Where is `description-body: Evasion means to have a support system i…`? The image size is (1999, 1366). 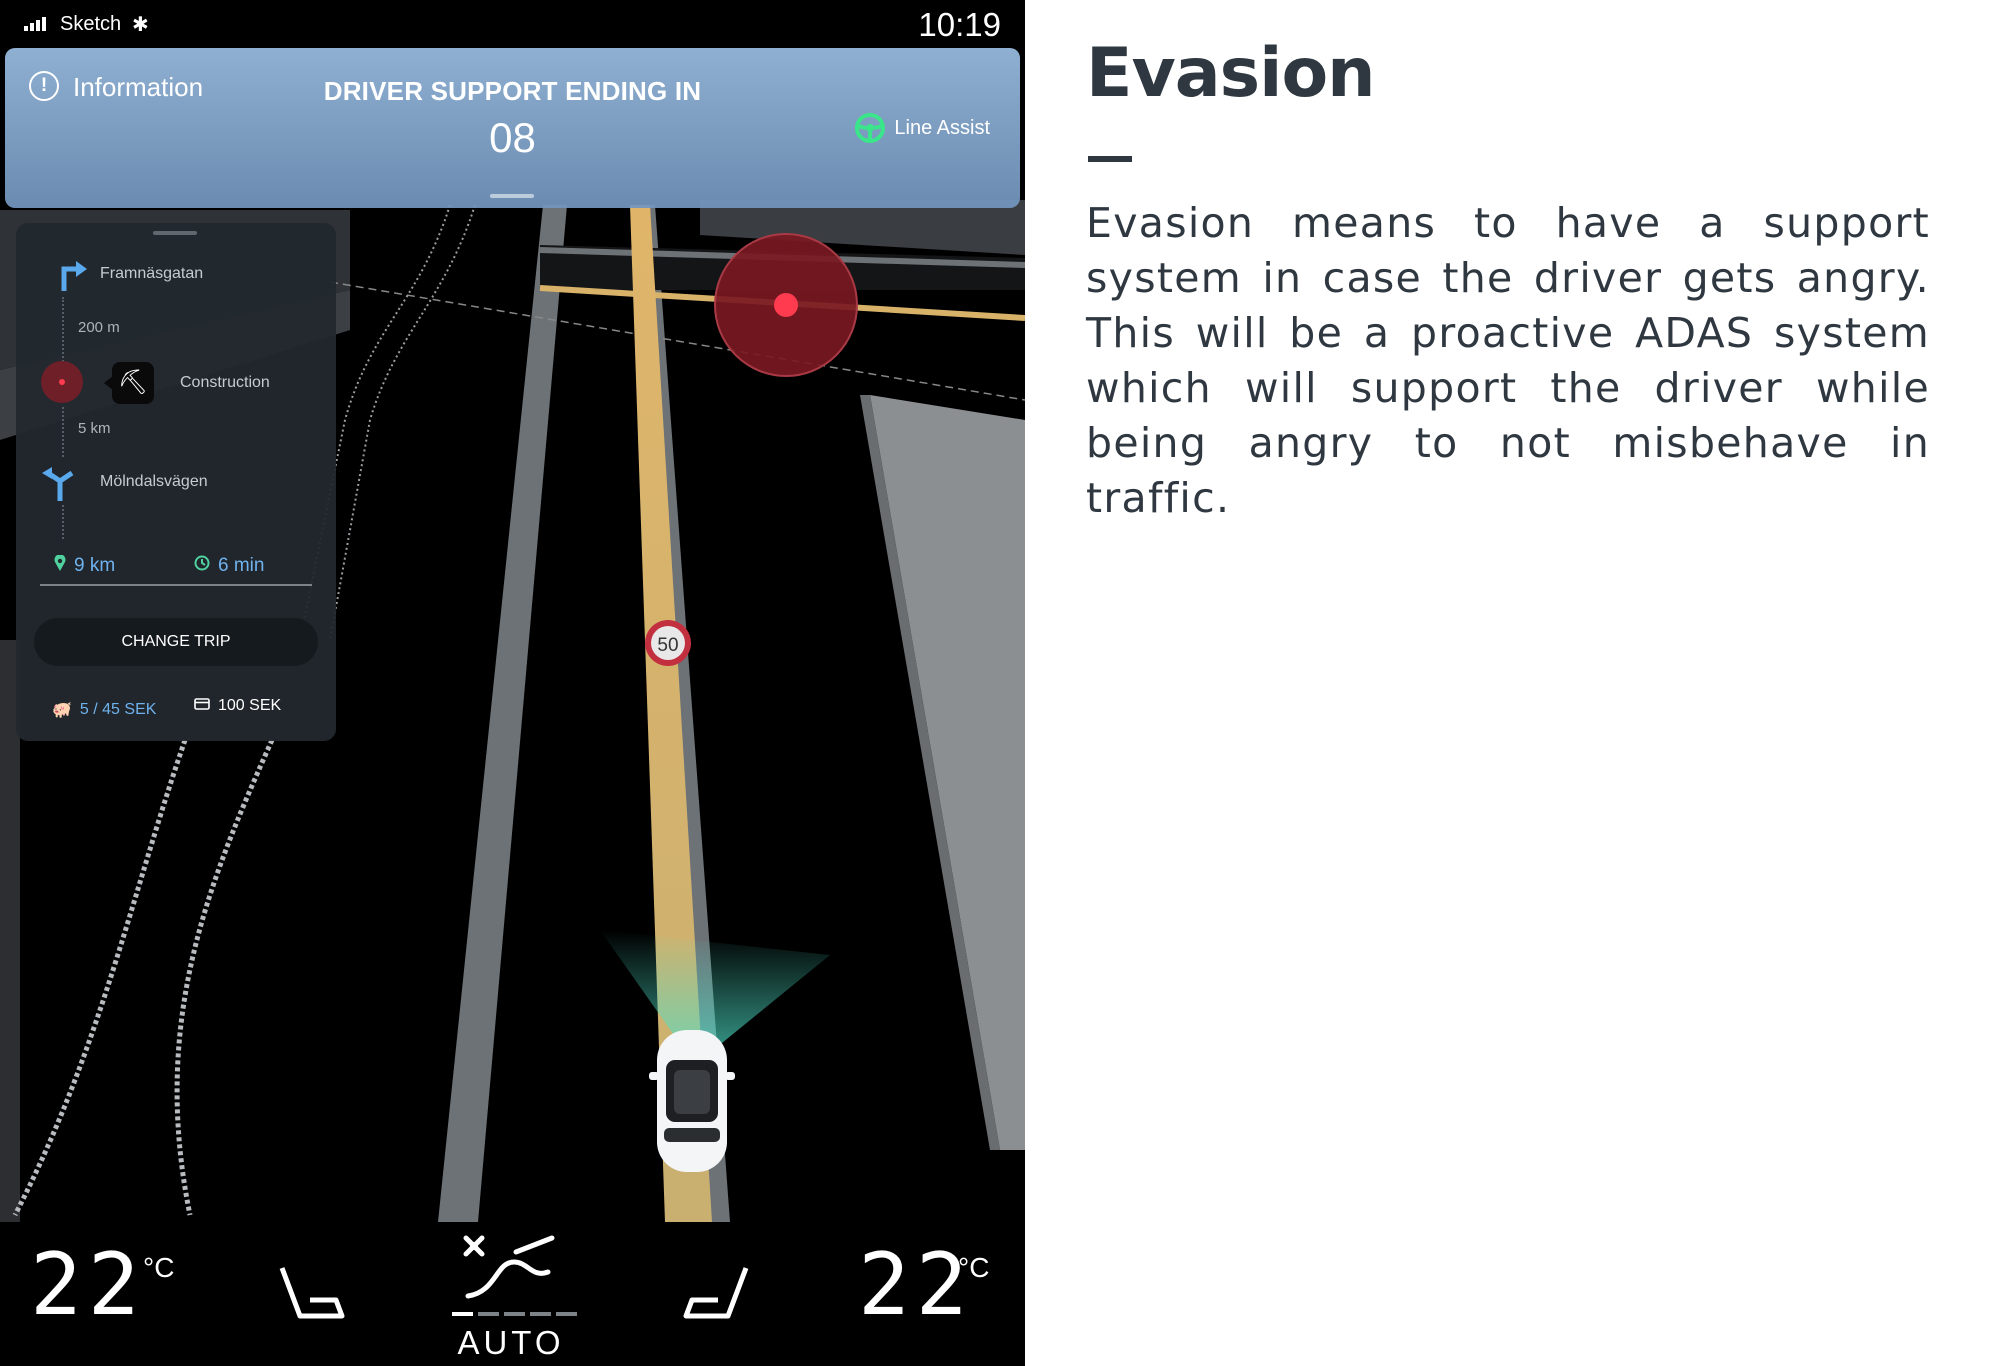 description-body: Evasion means to have a support system i… is located at coordinates (1508, 360).